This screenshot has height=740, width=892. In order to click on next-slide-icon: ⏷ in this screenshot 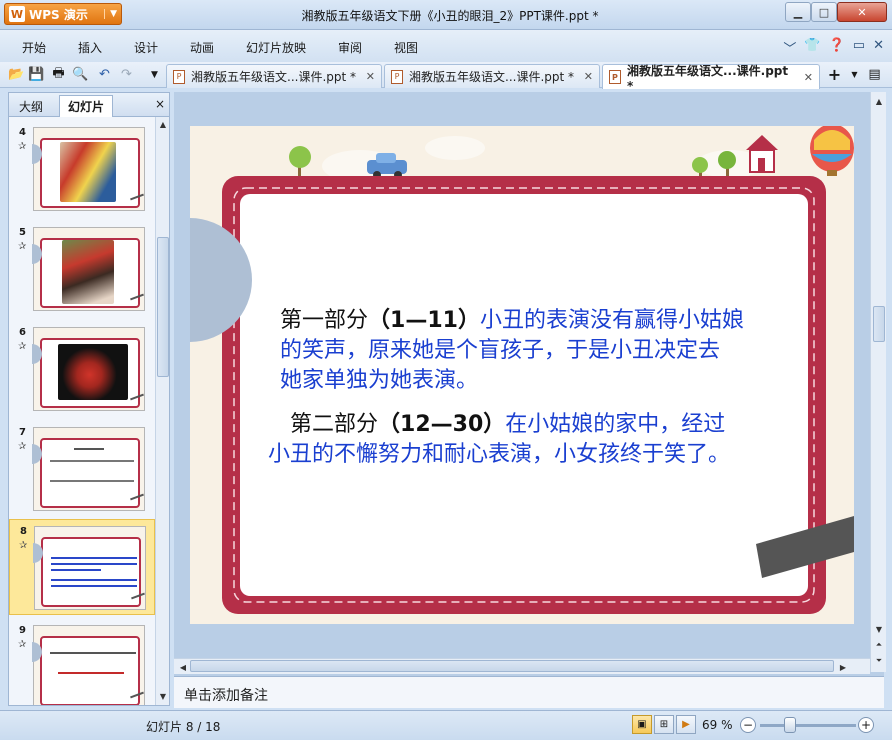, I will do `click(879, 661)`.